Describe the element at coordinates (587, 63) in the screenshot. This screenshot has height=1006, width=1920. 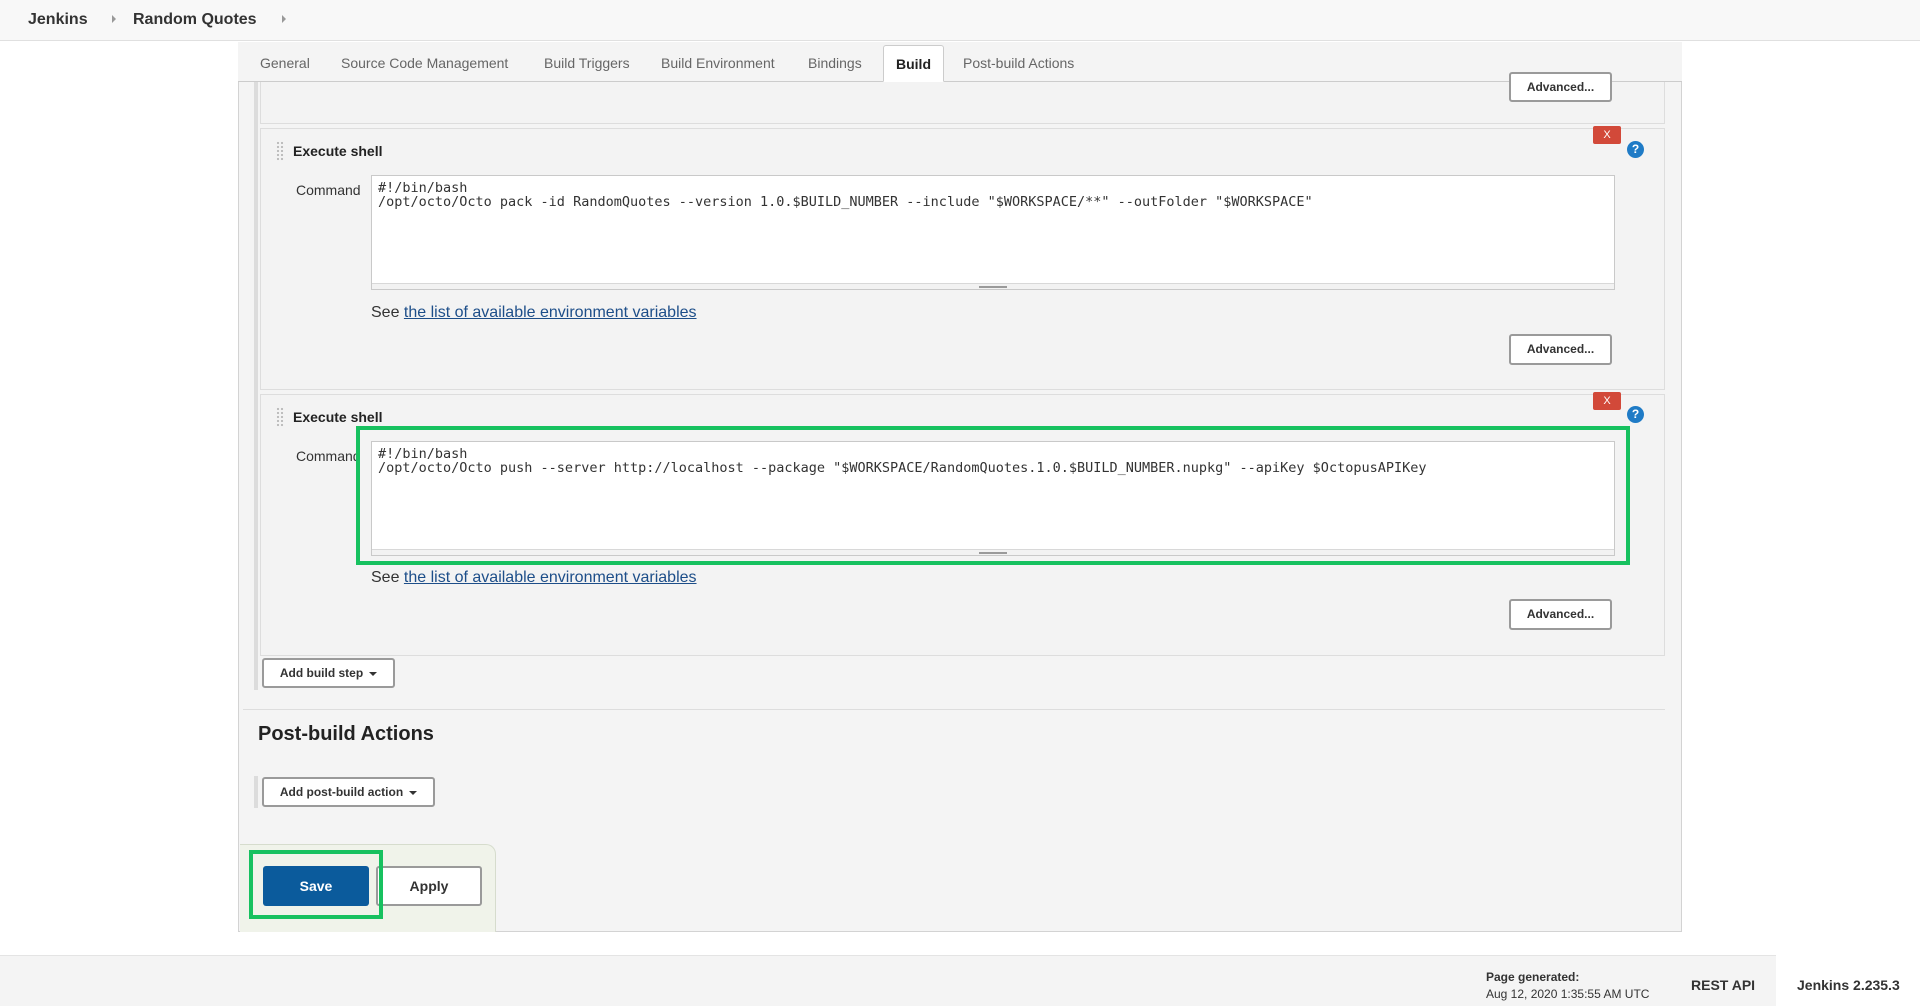
I see `tab-build-triggers: Build Triggers` at that location.